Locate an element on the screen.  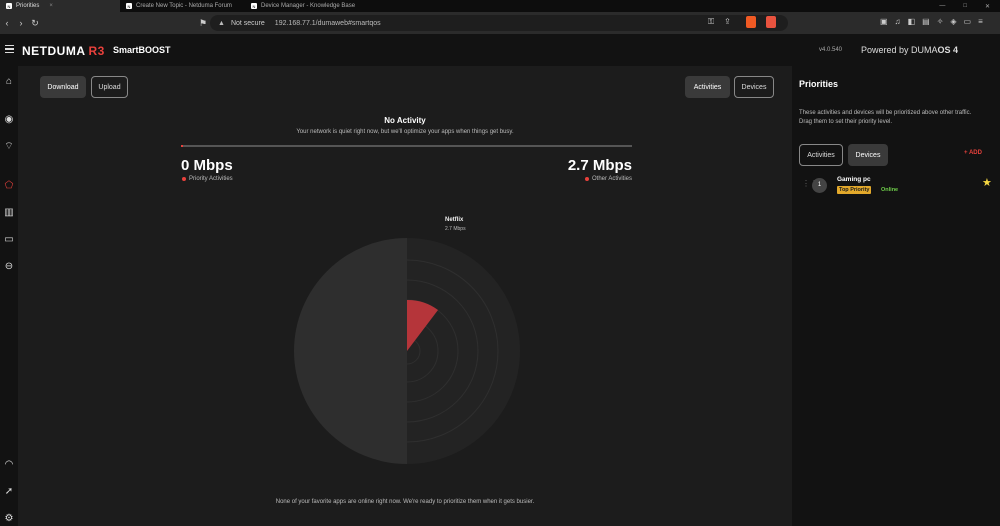
page-title: SmartBOOST is located at coordinates (142, 50).